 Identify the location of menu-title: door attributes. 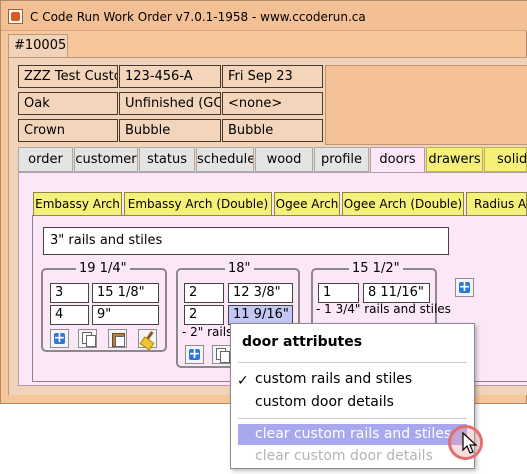
(302, 342).